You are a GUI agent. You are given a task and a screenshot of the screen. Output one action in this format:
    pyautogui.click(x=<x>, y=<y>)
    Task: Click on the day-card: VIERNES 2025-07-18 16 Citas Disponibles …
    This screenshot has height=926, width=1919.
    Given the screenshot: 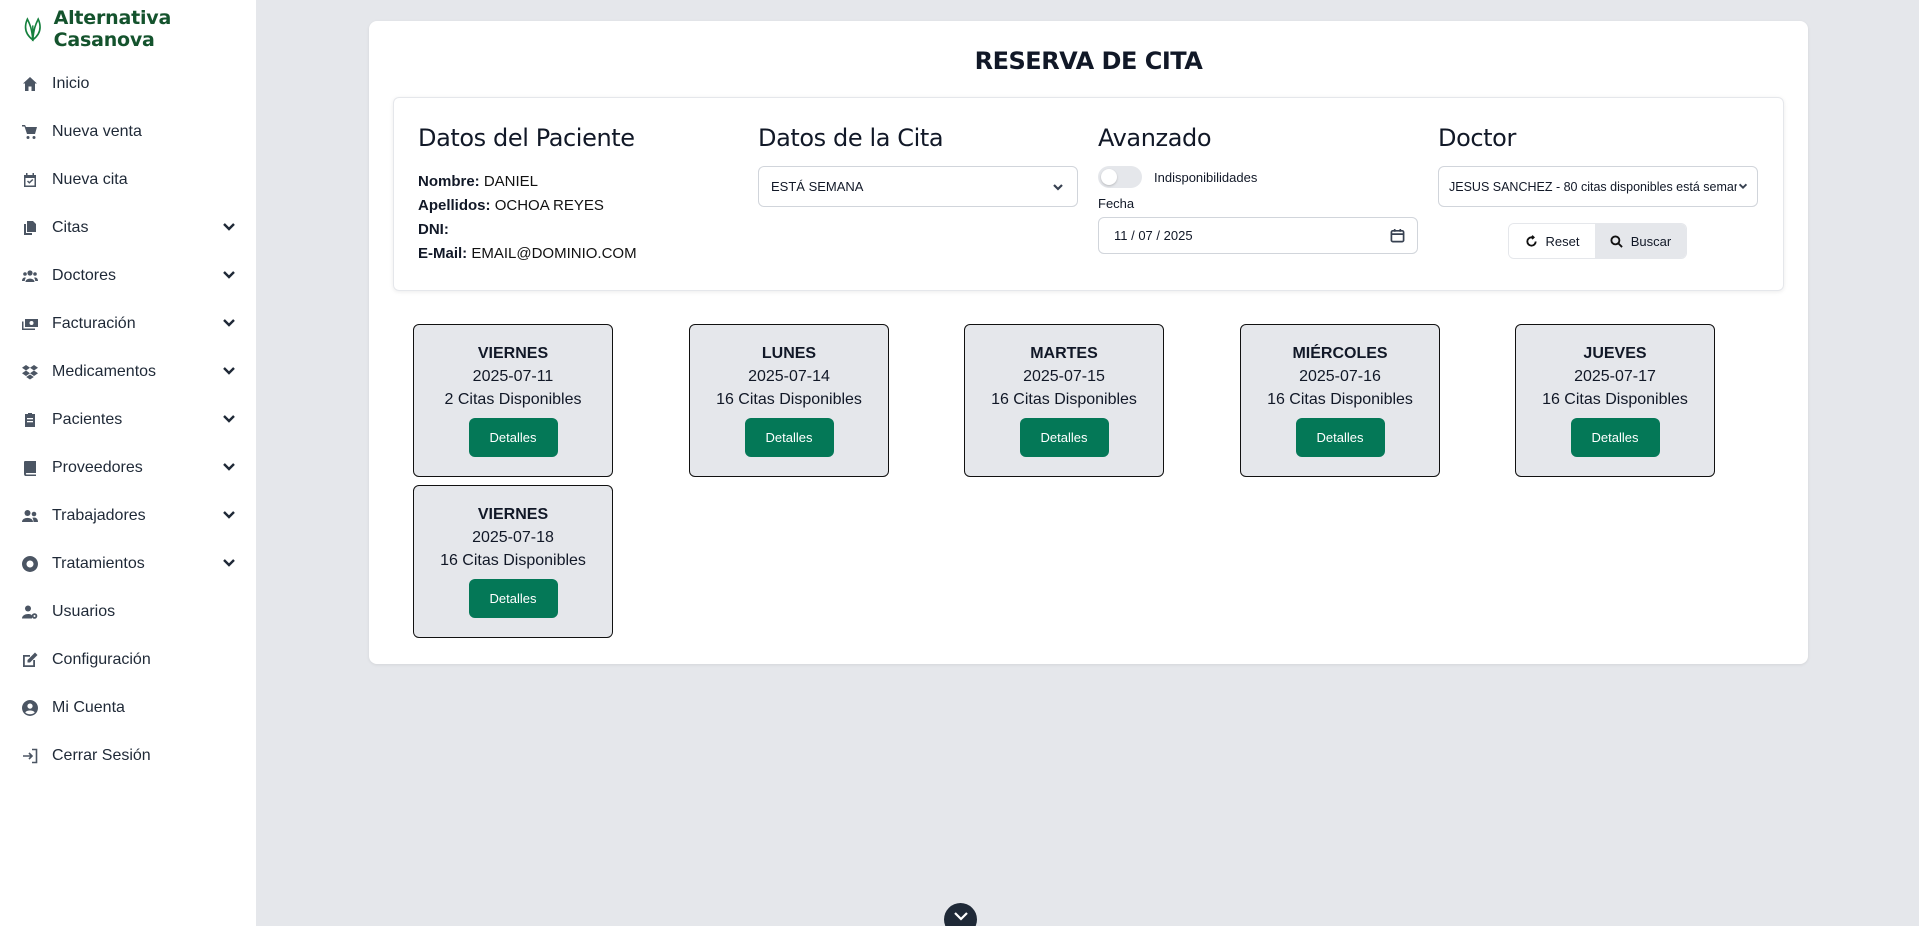 What is the action you would take?
    pyautogui.click(x=513, y=561)
    